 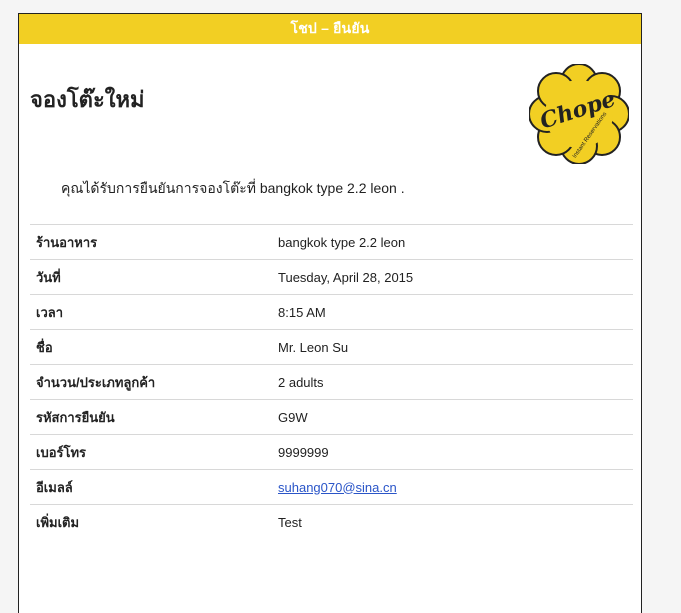 What do you see at coordinates (453, 452) in the screenshot?
I see `detail-value: 9999999` at bounding box center [453, 452].